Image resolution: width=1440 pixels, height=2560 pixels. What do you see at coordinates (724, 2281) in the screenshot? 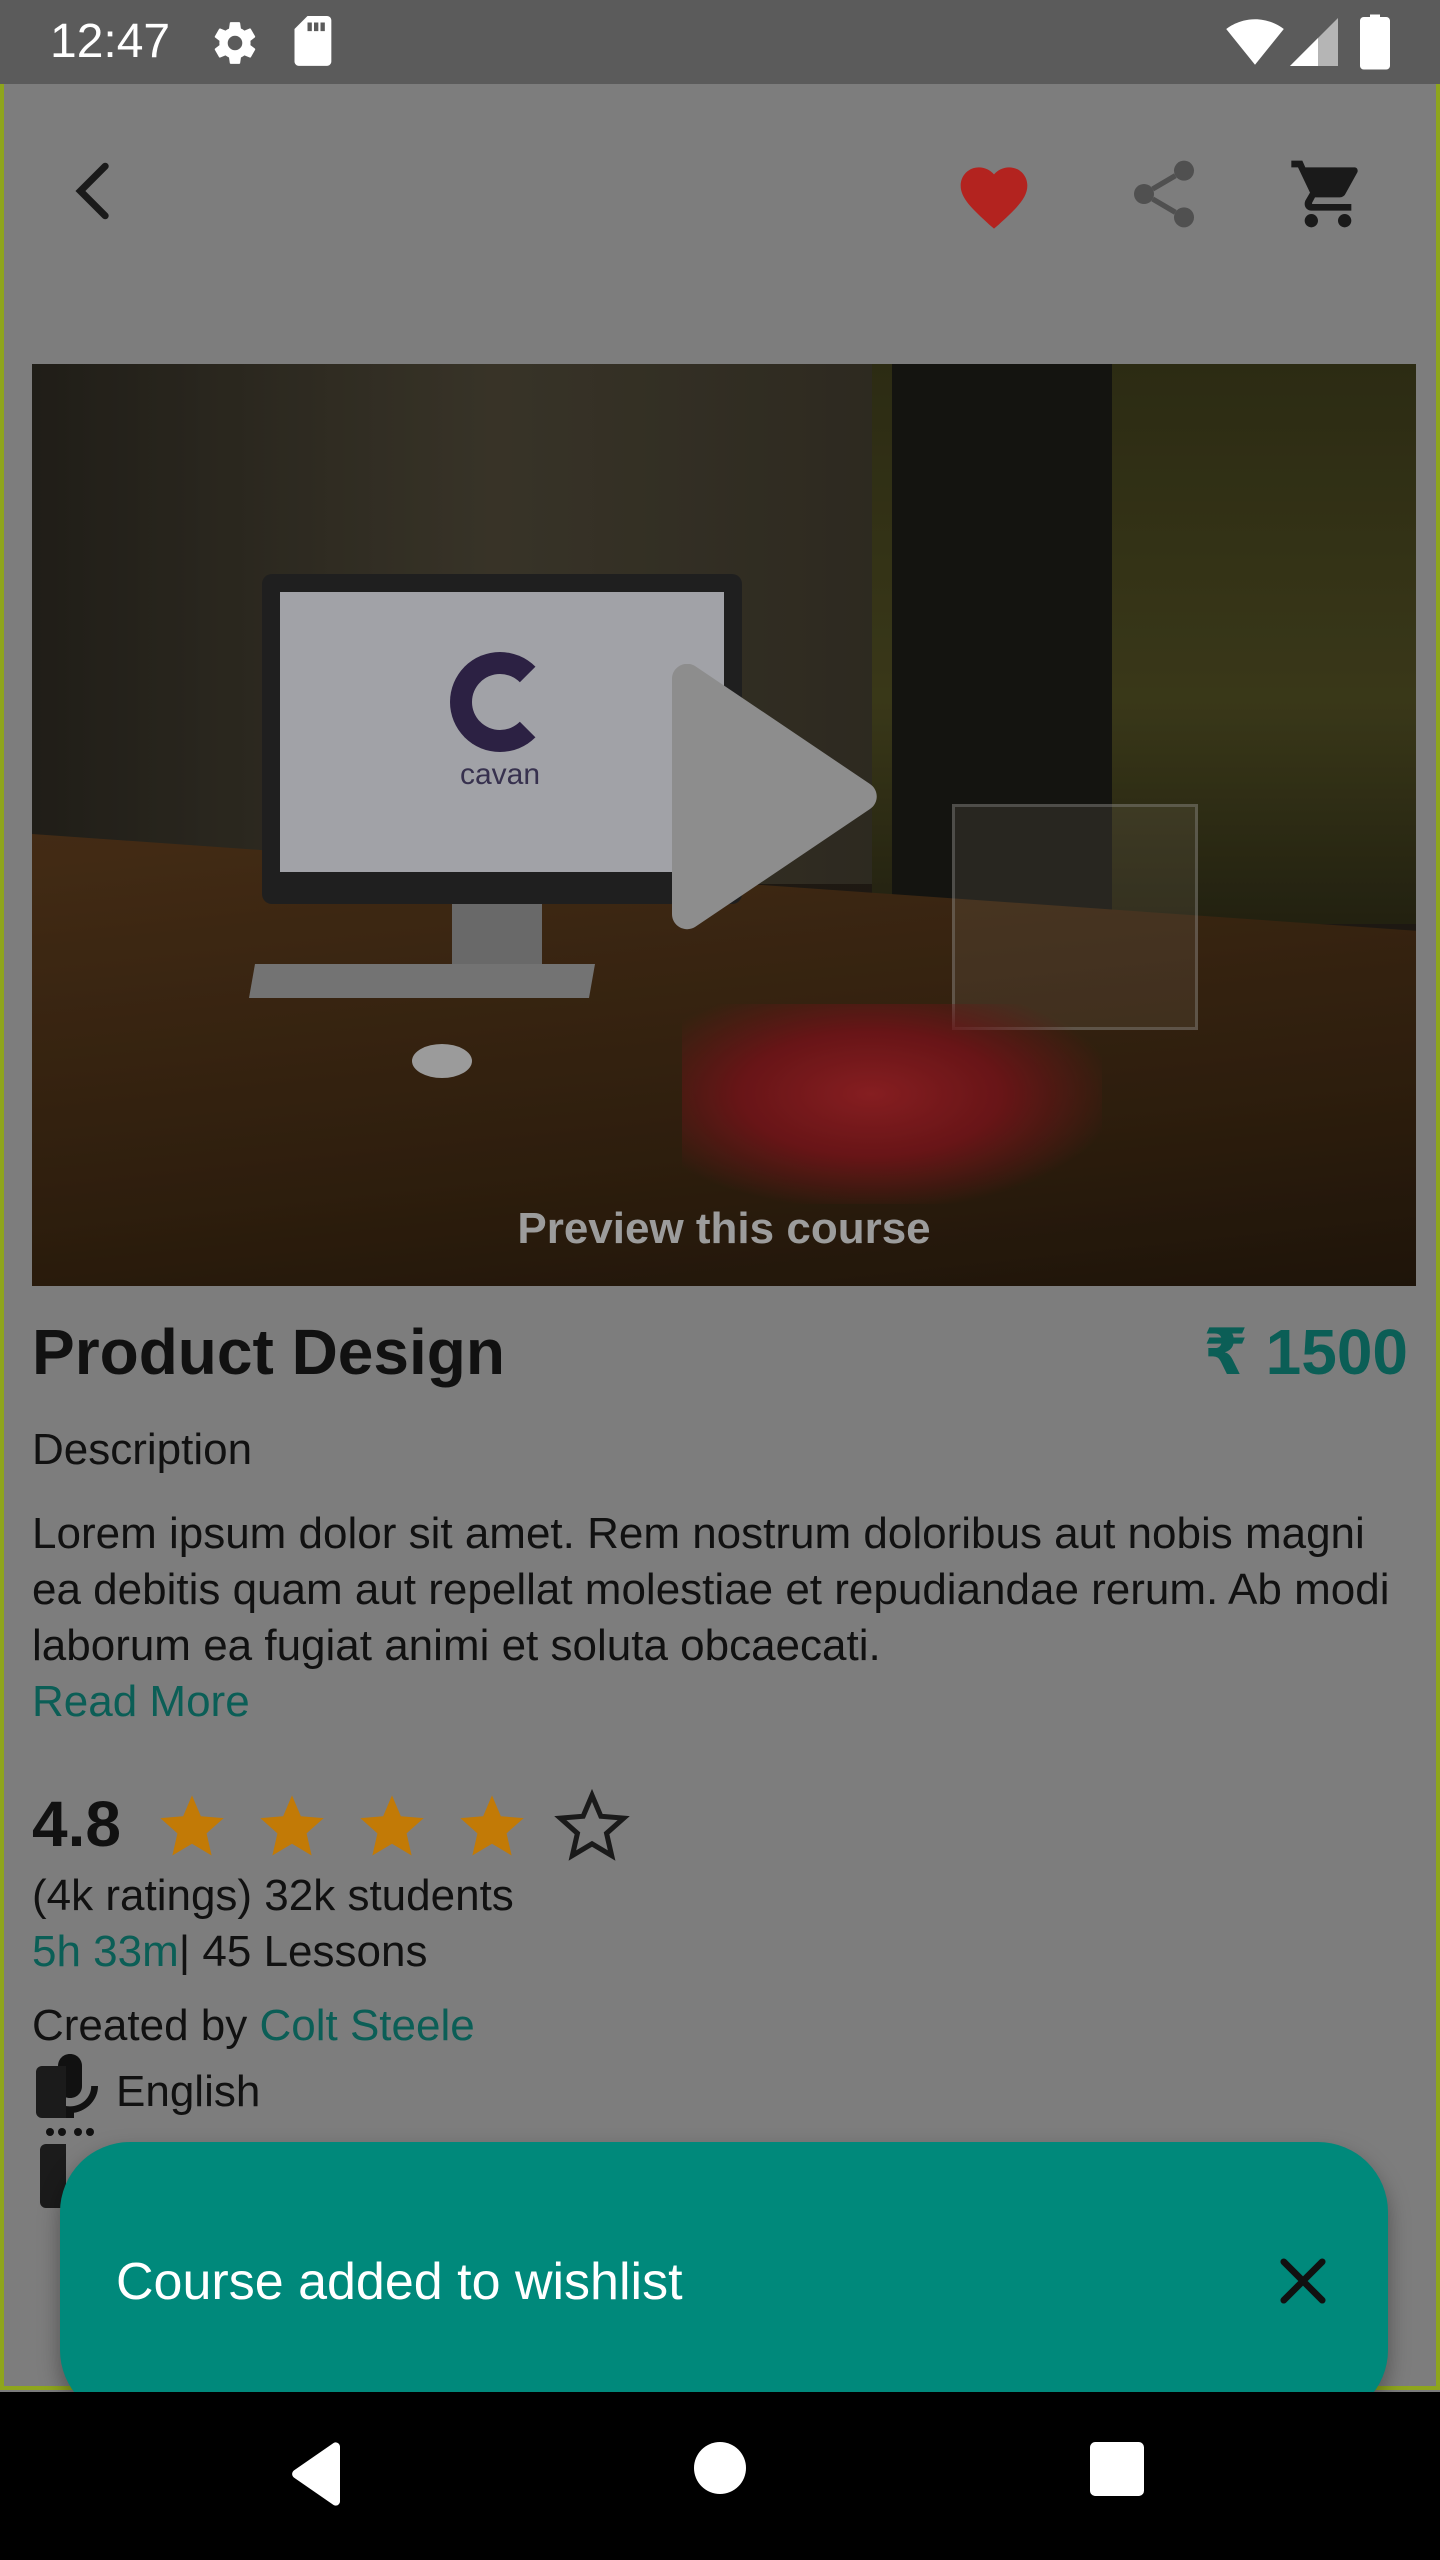
I see `wishlist-snackbar: Course added to wishlist` at bounding box center [724, 2281].